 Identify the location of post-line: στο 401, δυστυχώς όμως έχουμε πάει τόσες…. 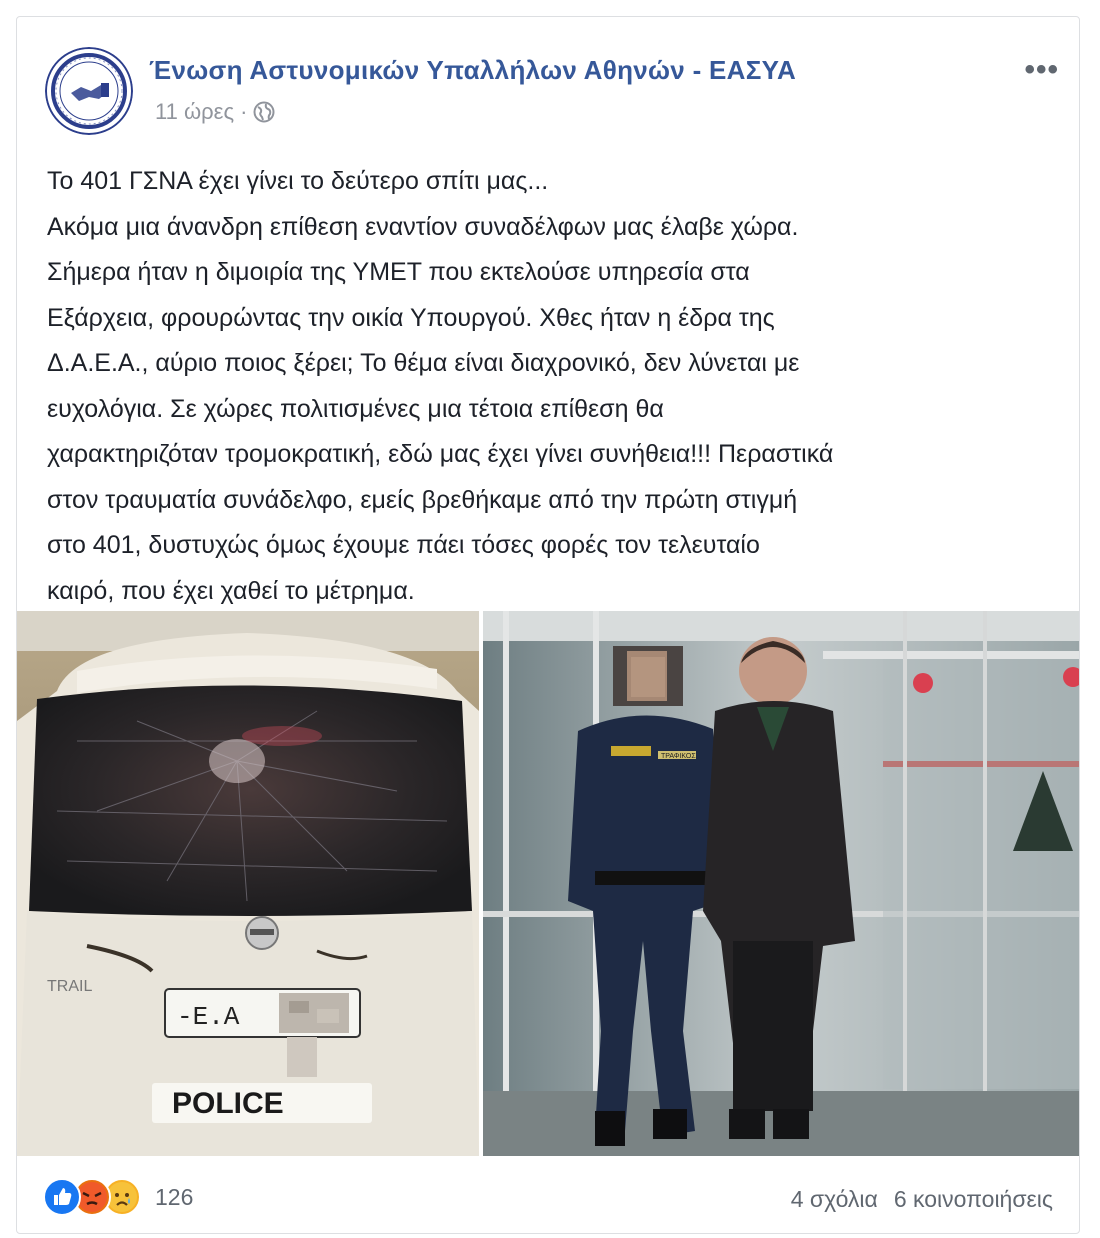
(403, 545).